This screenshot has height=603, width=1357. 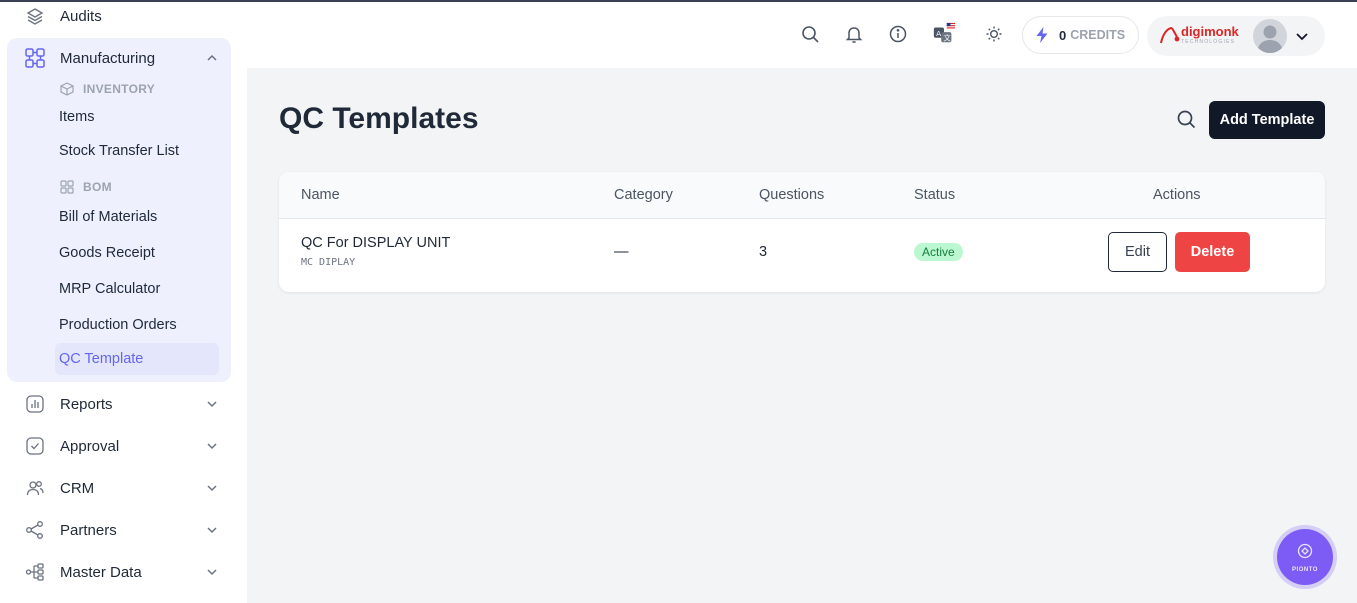 I want to click on hierarchy-icon, so click(x=35, y=572).